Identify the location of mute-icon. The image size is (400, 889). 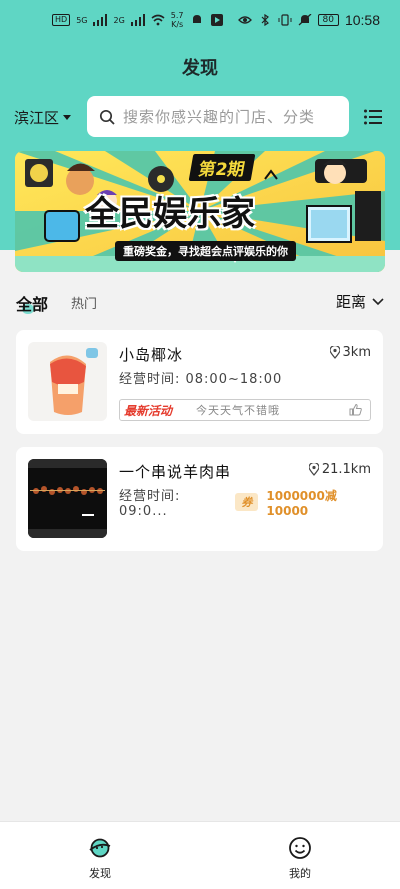
(304, 20).